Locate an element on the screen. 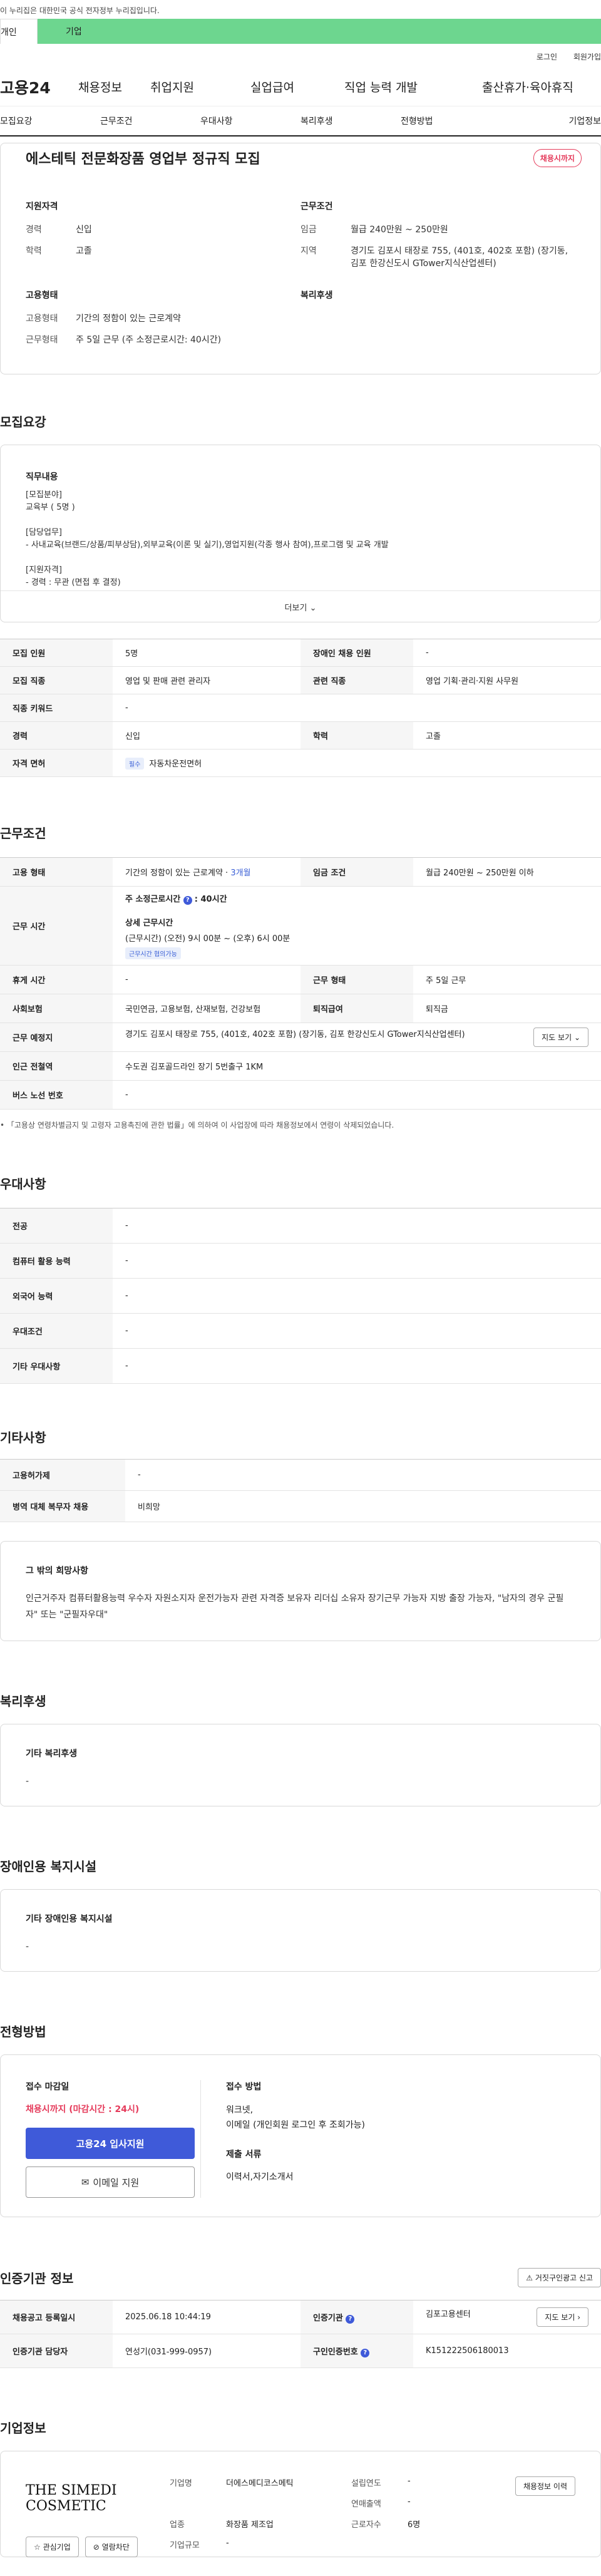 This screenshot has width=601, height=2576. cert-no-label: 구인인증번호 is located at coordinates (336, 2352).